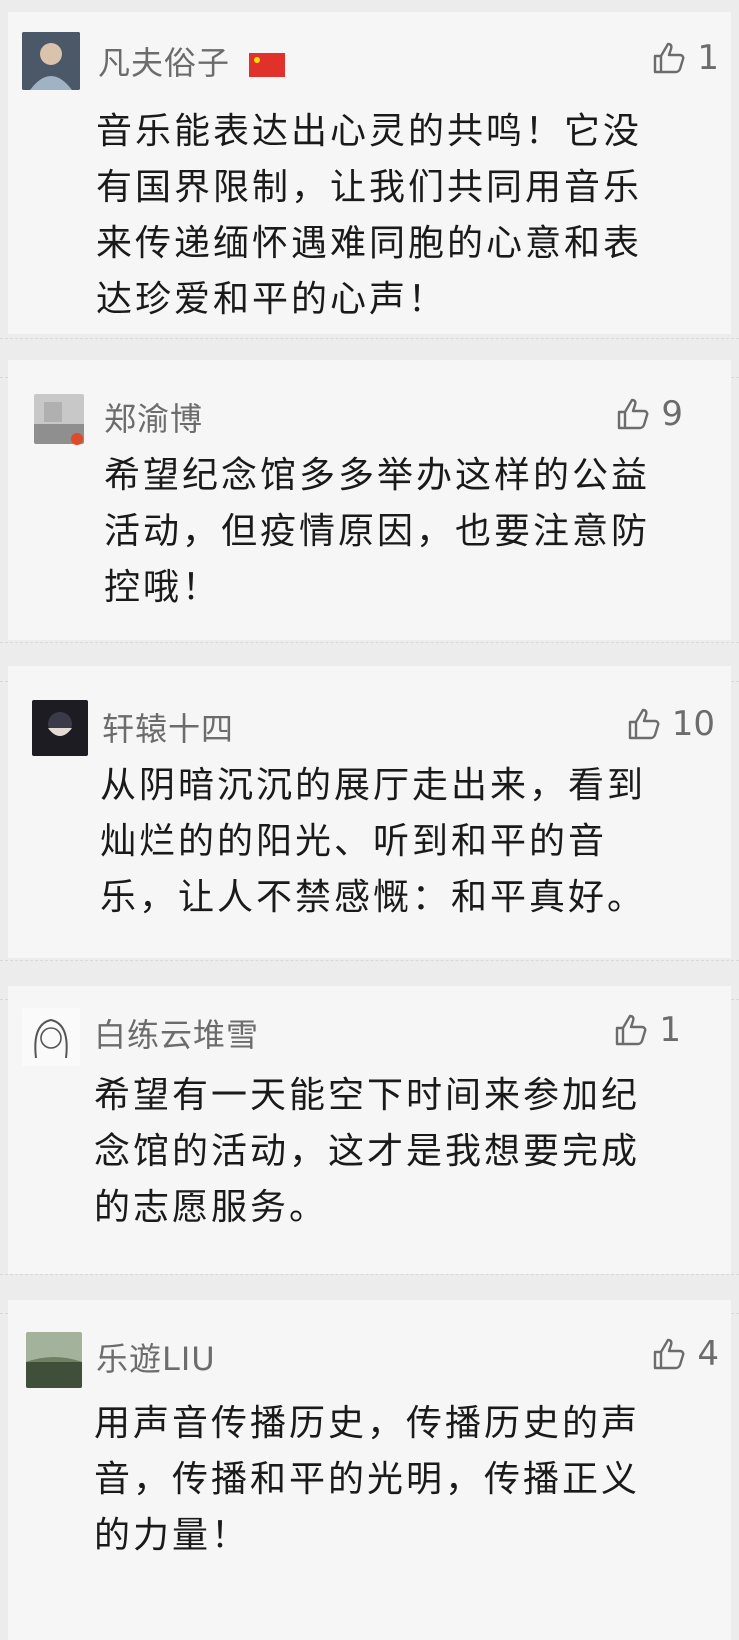  What do you see at coordinates (708, 1354) in the screenshot?
I see `like-count: 4` at bounding box center [708, 1354].